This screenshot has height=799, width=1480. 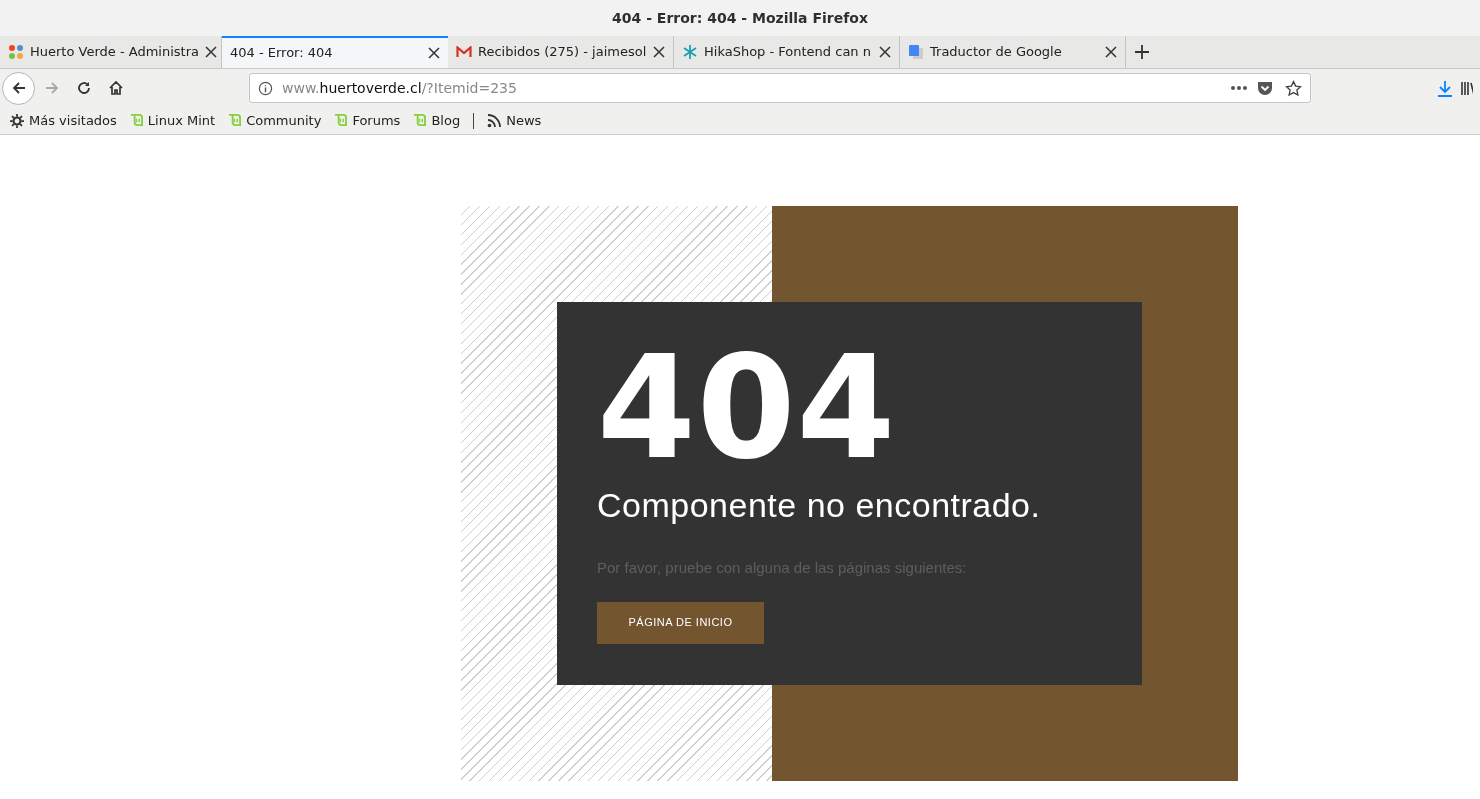 I want to click on bookmark-item: News, so click(x=514, y=120).